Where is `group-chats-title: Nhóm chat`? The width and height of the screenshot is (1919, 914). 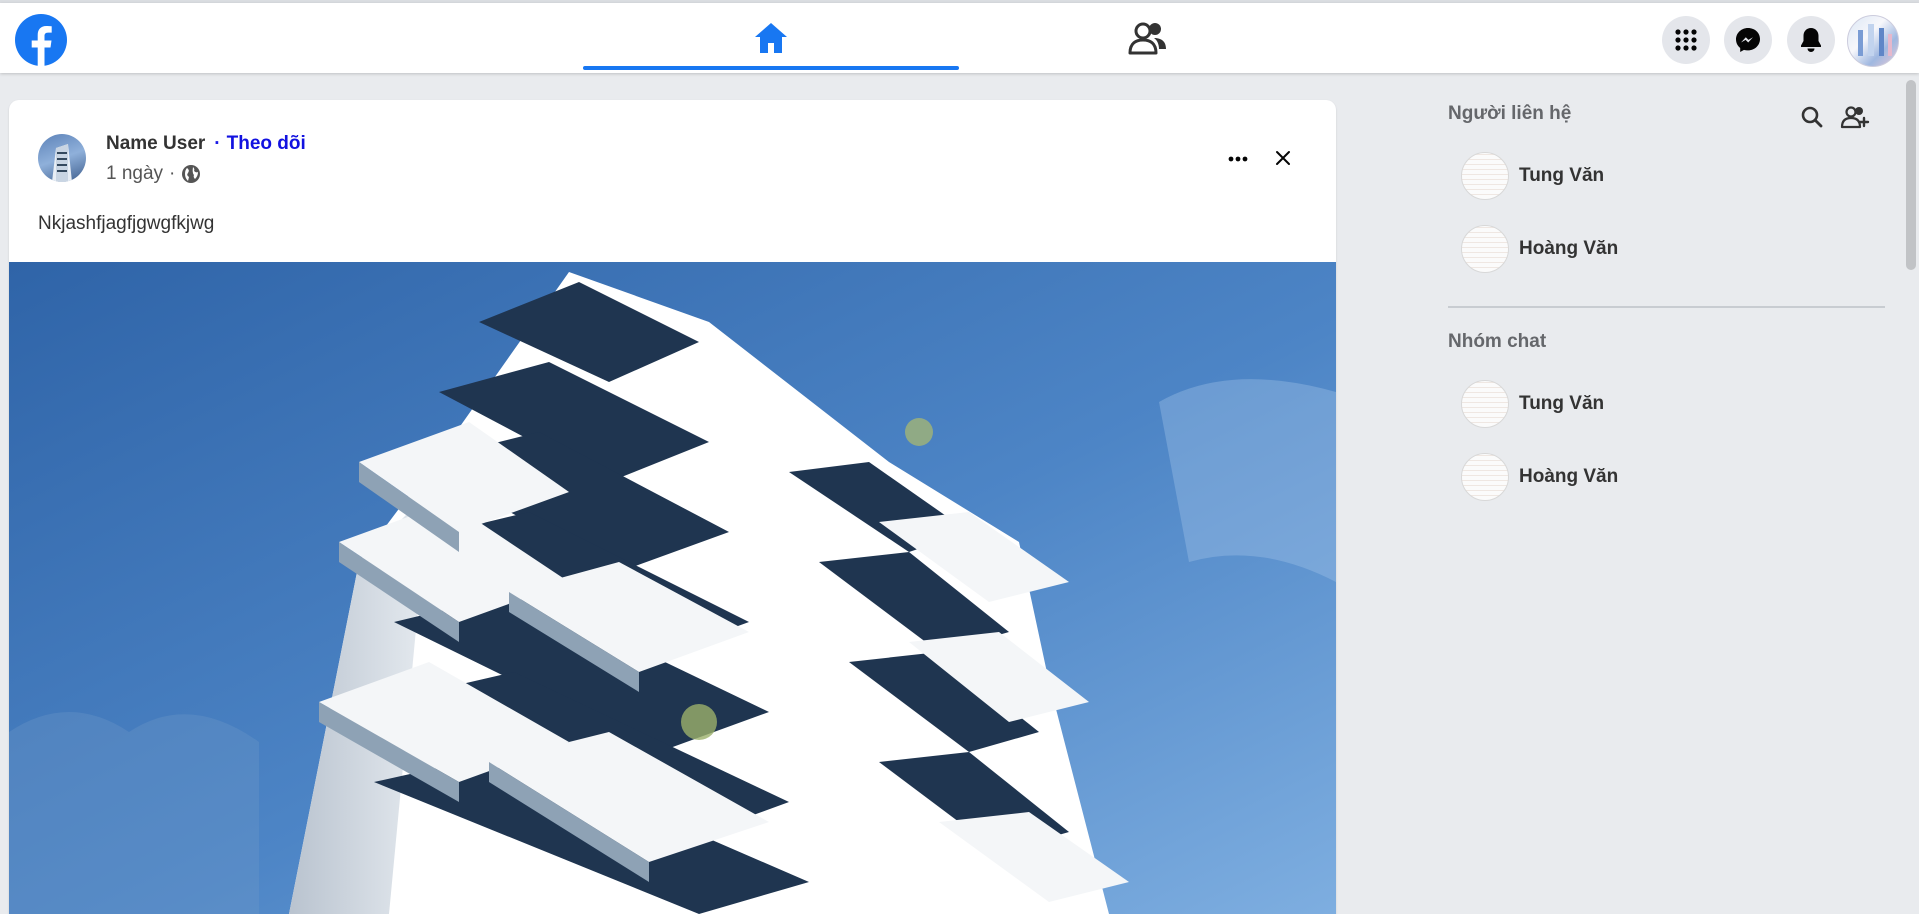
group-chats-title: Nhóm chat is located at coordinates (1497, 341).